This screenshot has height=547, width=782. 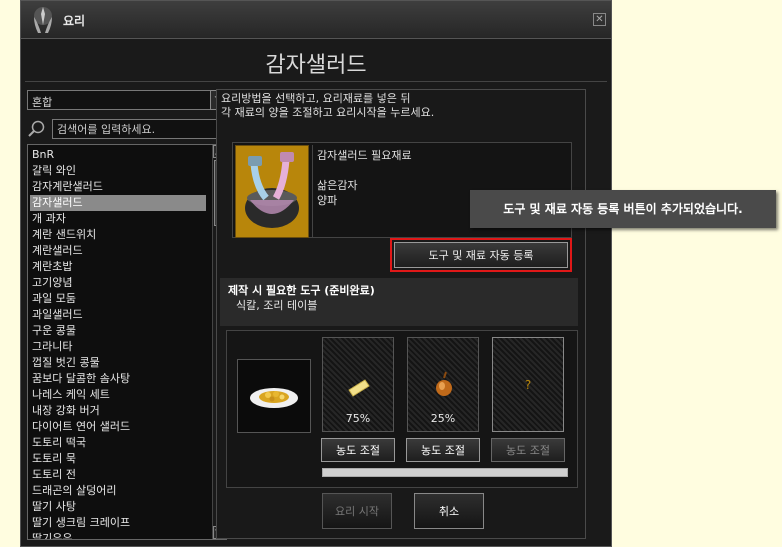 I want to click on recipe-list-item: 계란 샌드위치, so click(x=118, y=235).